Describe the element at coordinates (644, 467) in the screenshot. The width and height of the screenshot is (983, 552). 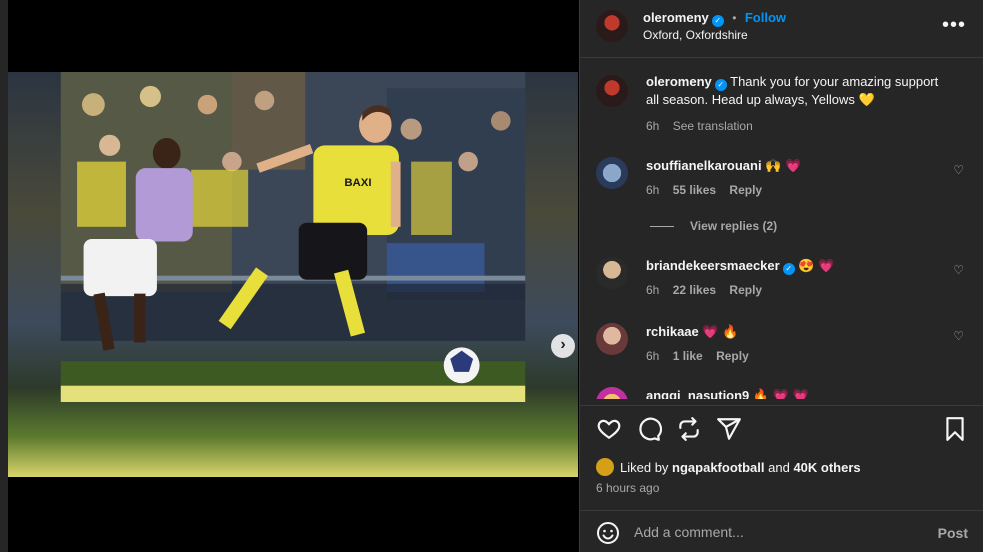
I see `likes-prefix: Liked by` at that location.